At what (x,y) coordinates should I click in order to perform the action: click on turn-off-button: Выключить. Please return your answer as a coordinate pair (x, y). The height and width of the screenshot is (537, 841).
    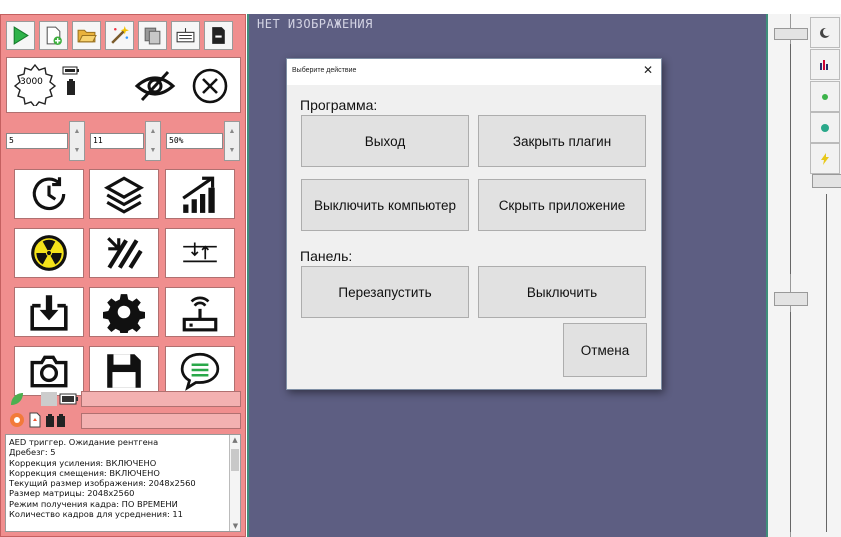
    Looking at the image, I should click on (562, 292).